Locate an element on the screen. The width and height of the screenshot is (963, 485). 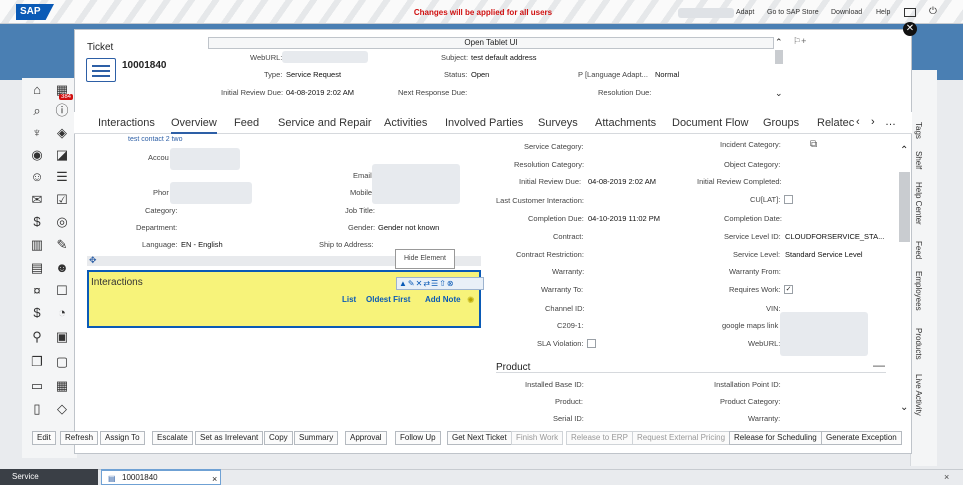
tab-live-activity: Live Activity is located at coordinates (918, 395).